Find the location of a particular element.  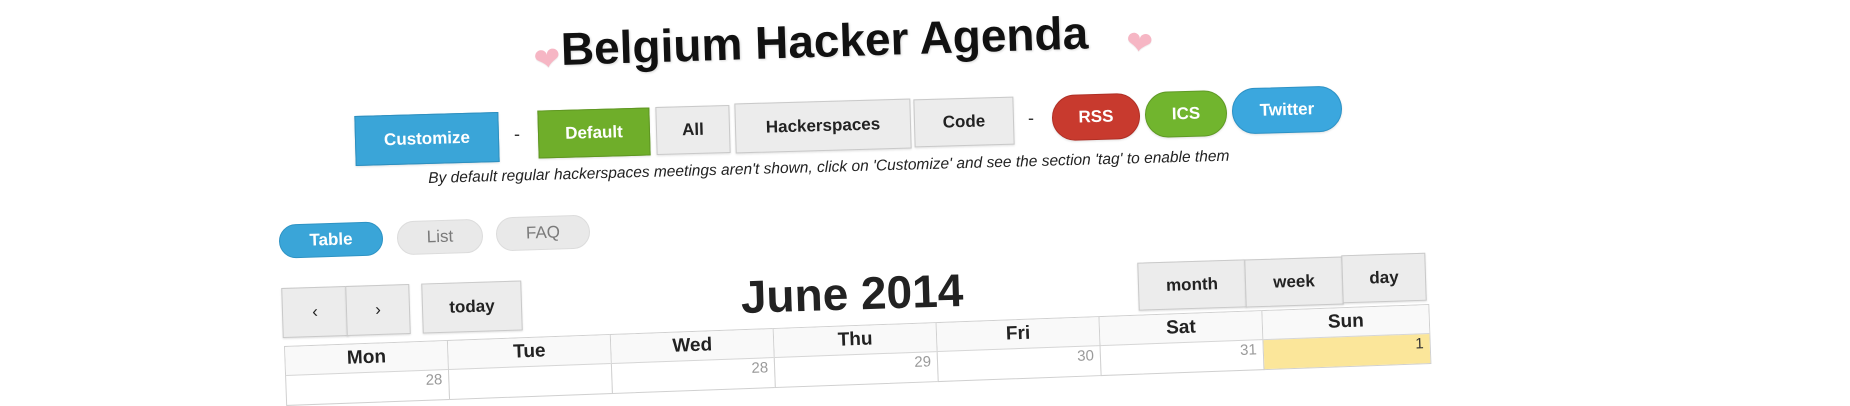

day-number: 29 is located at coordinates (922, 362).